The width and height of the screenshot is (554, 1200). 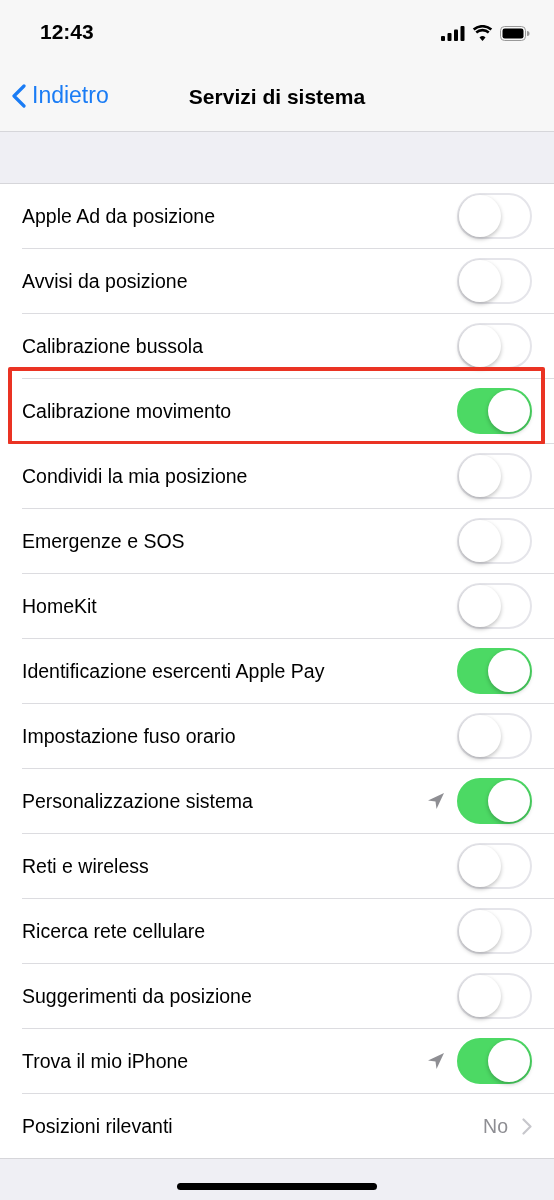 What do you see at coordinates (60, 95) in the screenshot?
I see `back-button: Indietro` at bounding box center [60, 95].